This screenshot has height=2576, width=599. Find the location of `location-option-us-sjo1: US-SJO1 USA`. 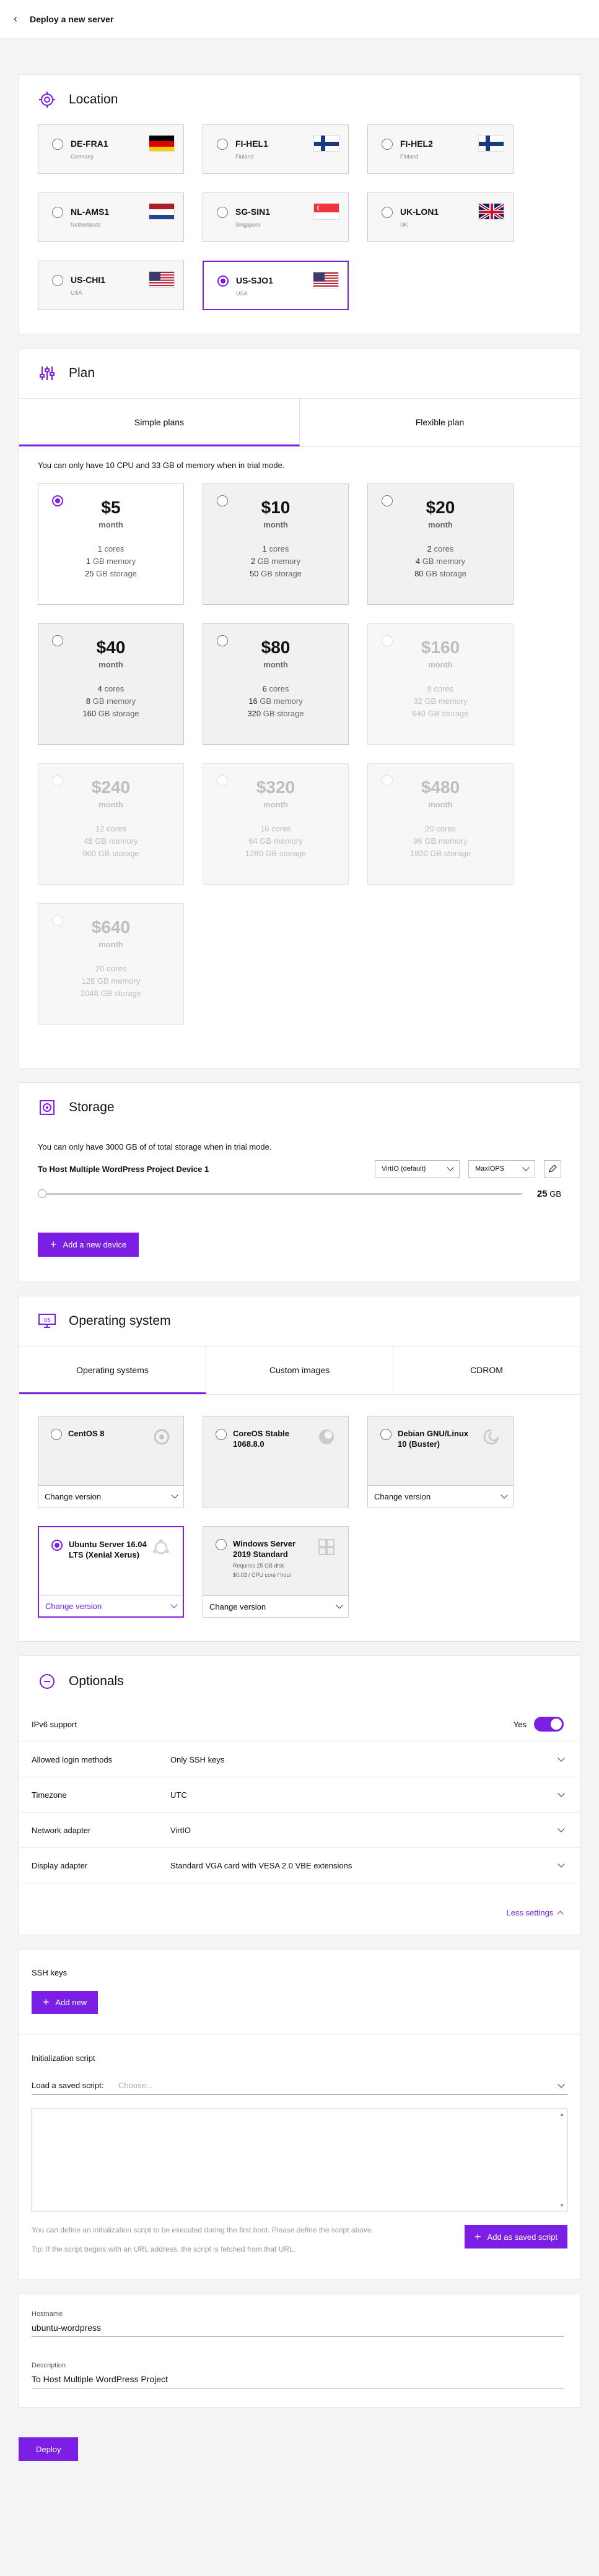

location-option-us-sjo1: US-SJO1 USA is located at coordinates (276, 285).